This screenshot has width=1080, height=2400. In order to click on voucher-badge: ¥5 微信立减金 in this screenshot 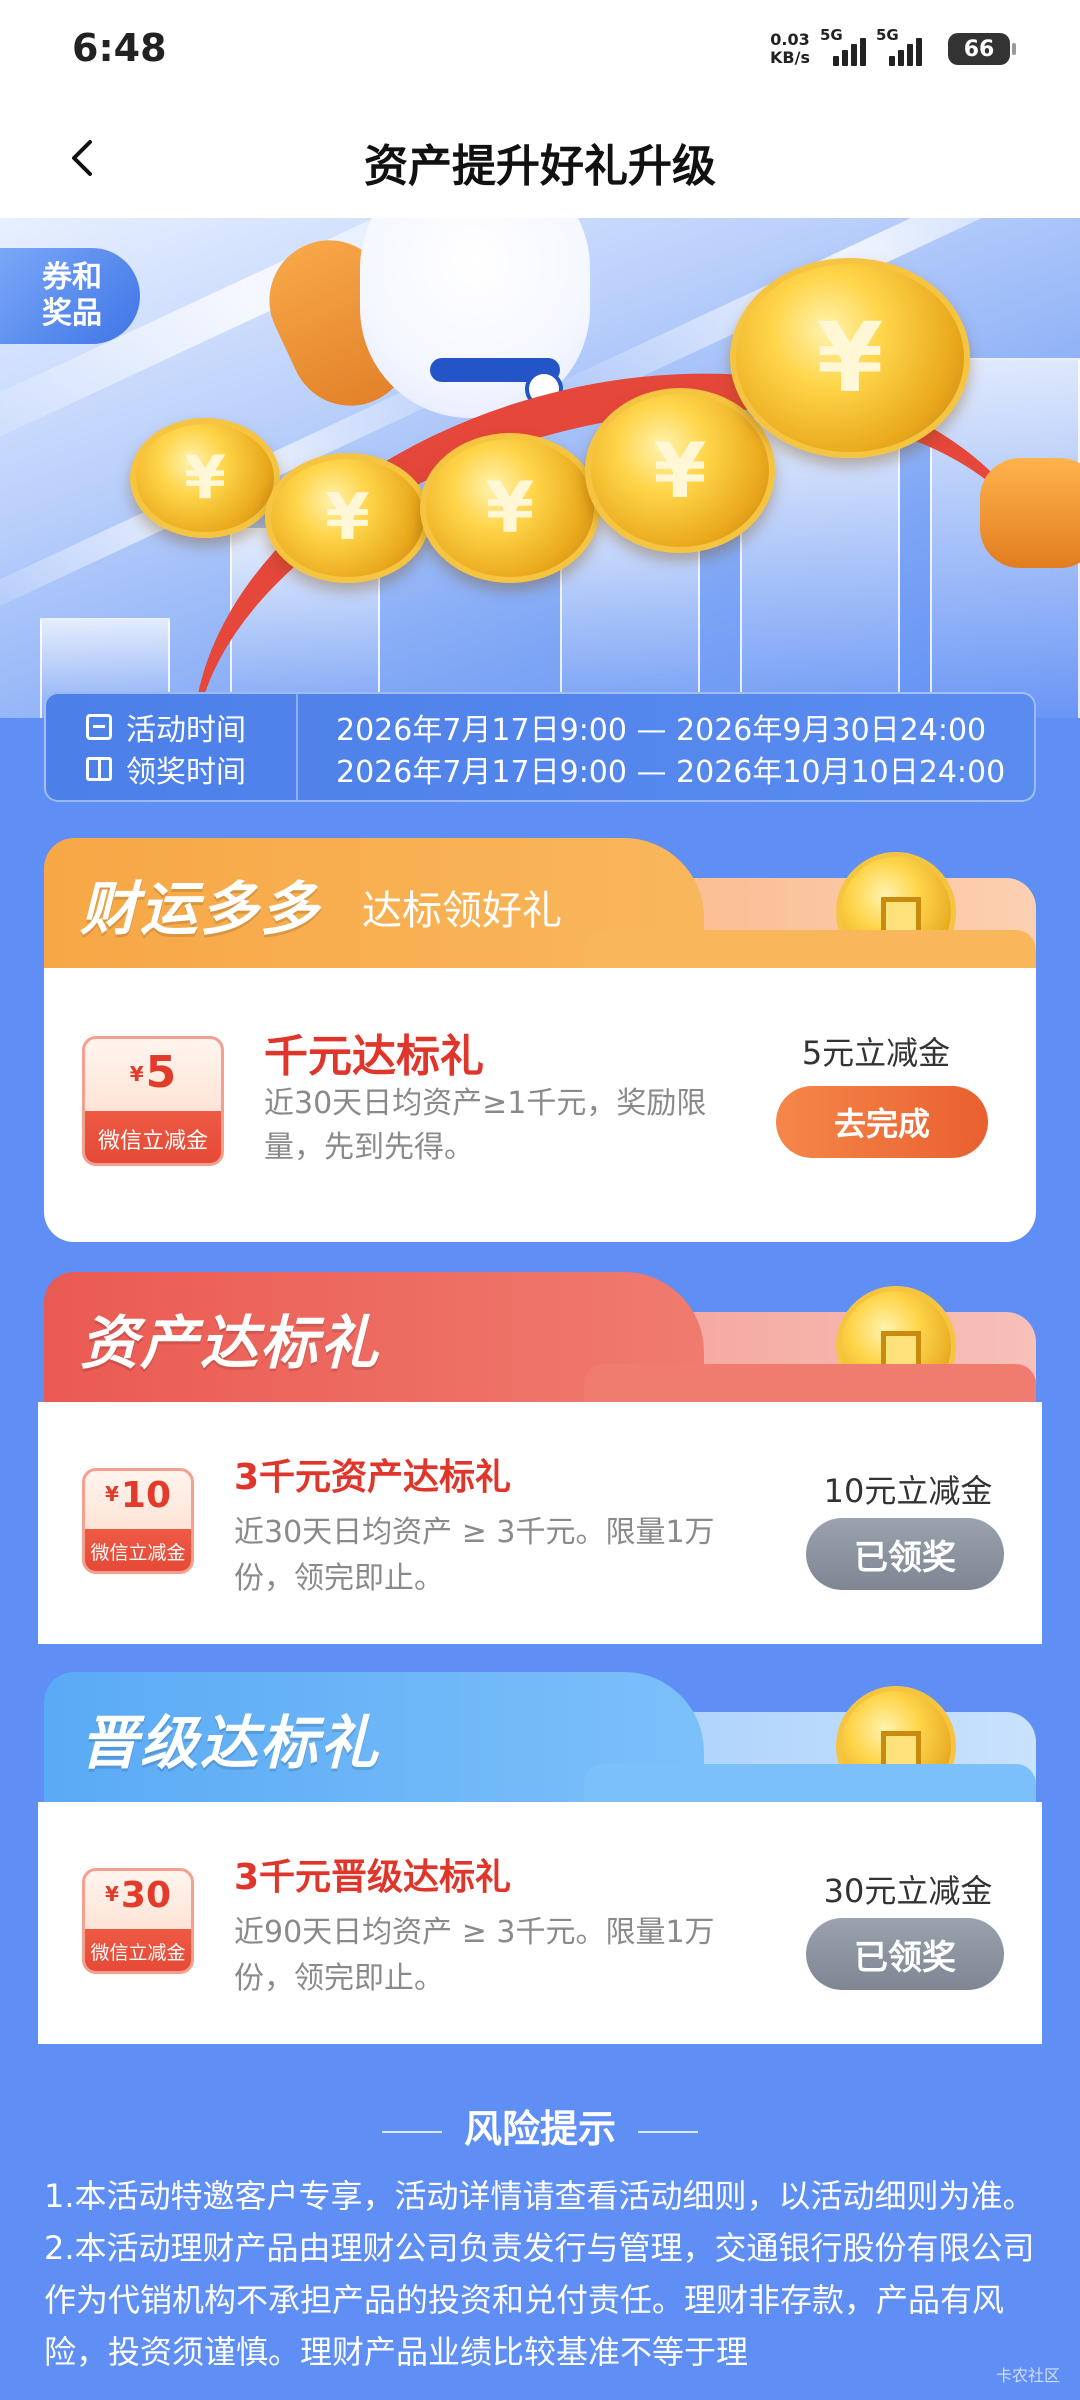, I will do `click(153, 1101)`.